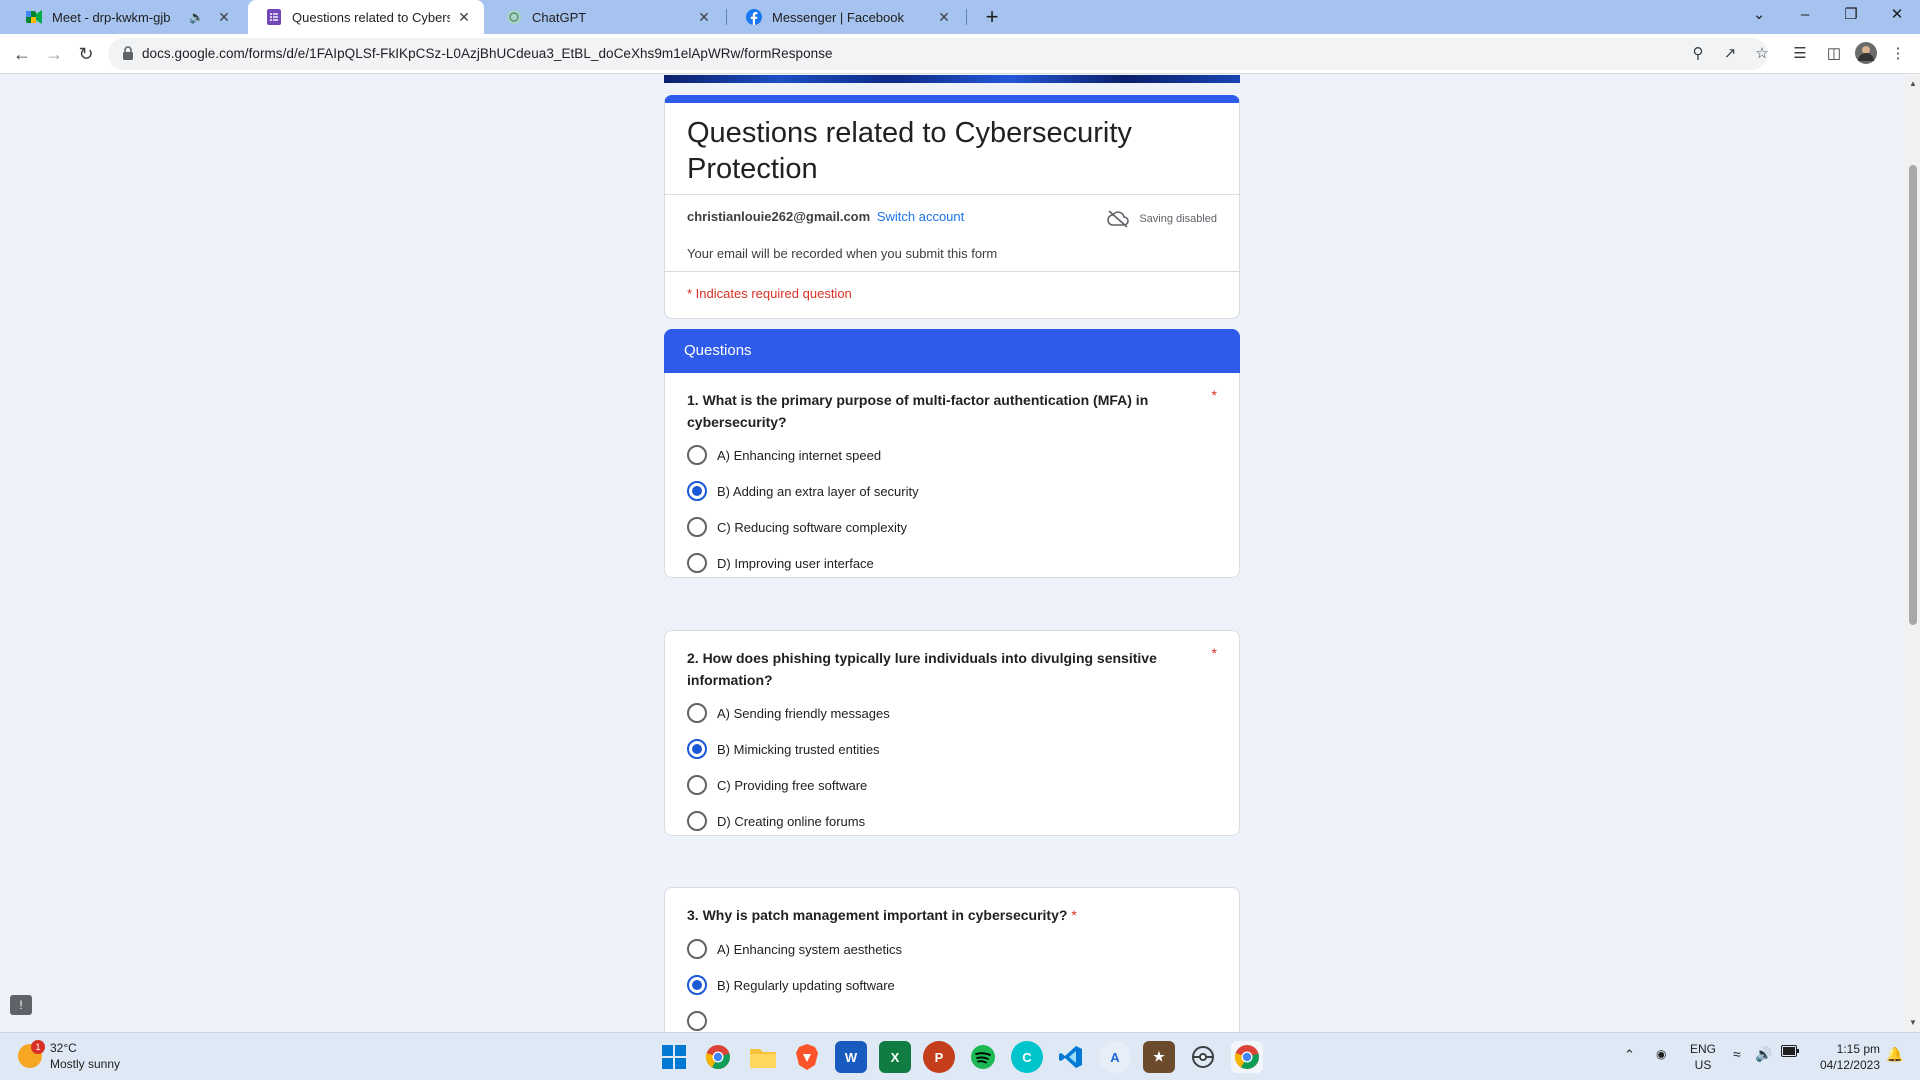 The width and height of the screenshot is (1920, 1080). What do you see at coordinates (559, 17) in the screenshot?
I see `tab-title: ChatGPT` at bounding box center [559, 17].